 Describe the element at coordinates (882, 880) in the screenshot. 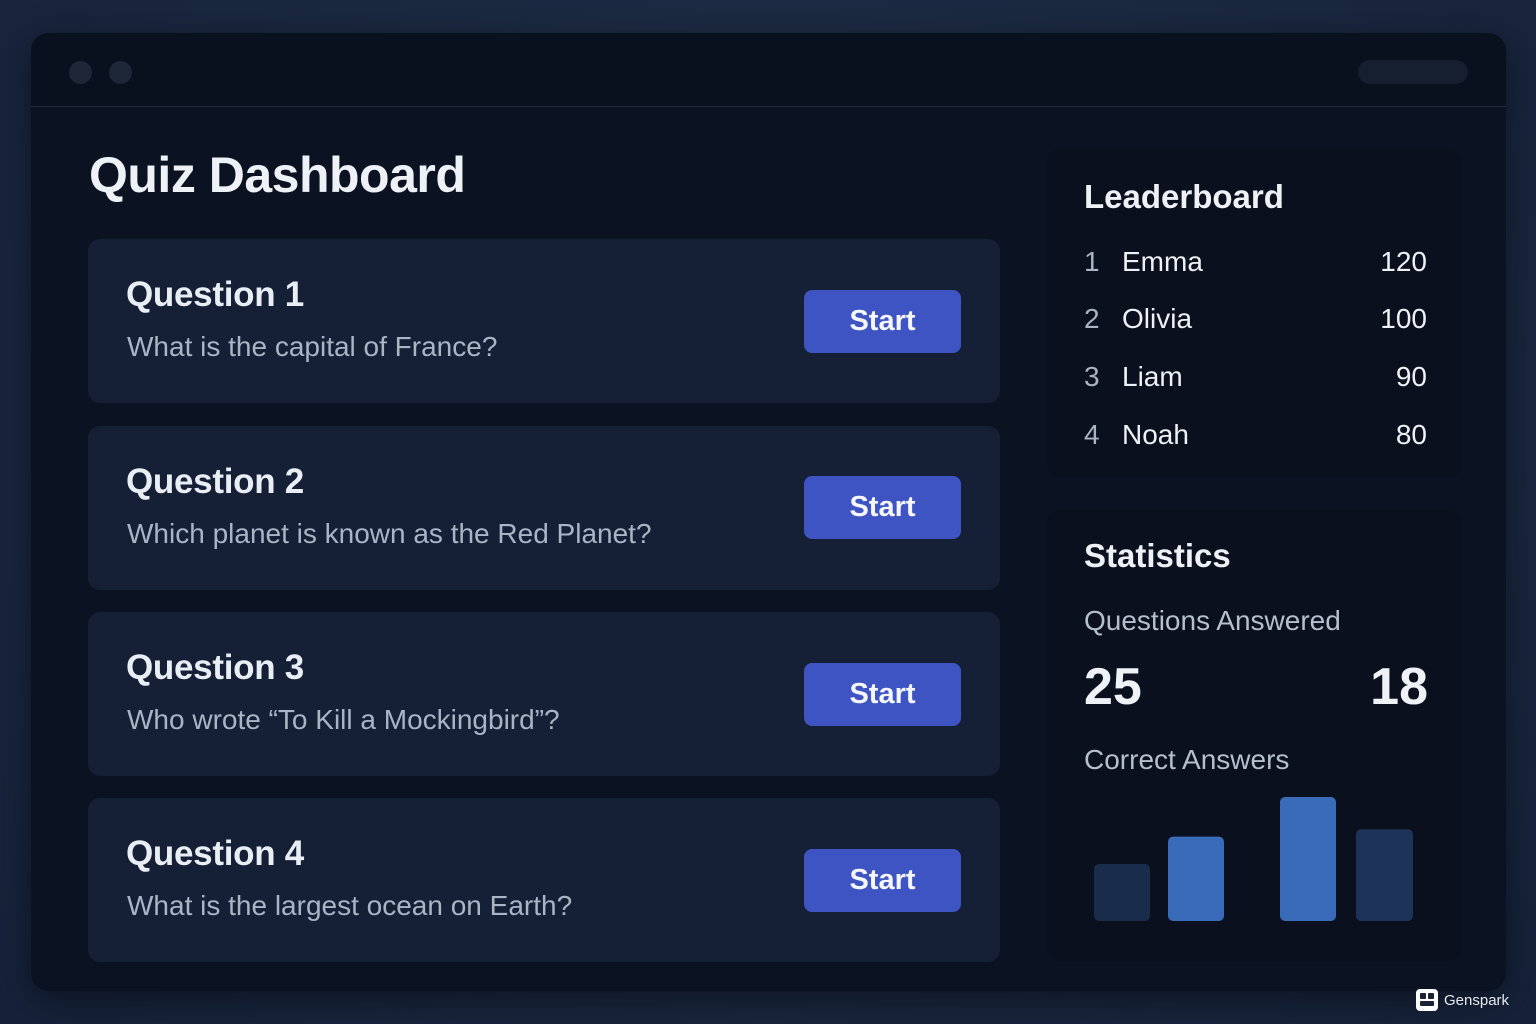

I see `start-button-question-4: Start` at that location.